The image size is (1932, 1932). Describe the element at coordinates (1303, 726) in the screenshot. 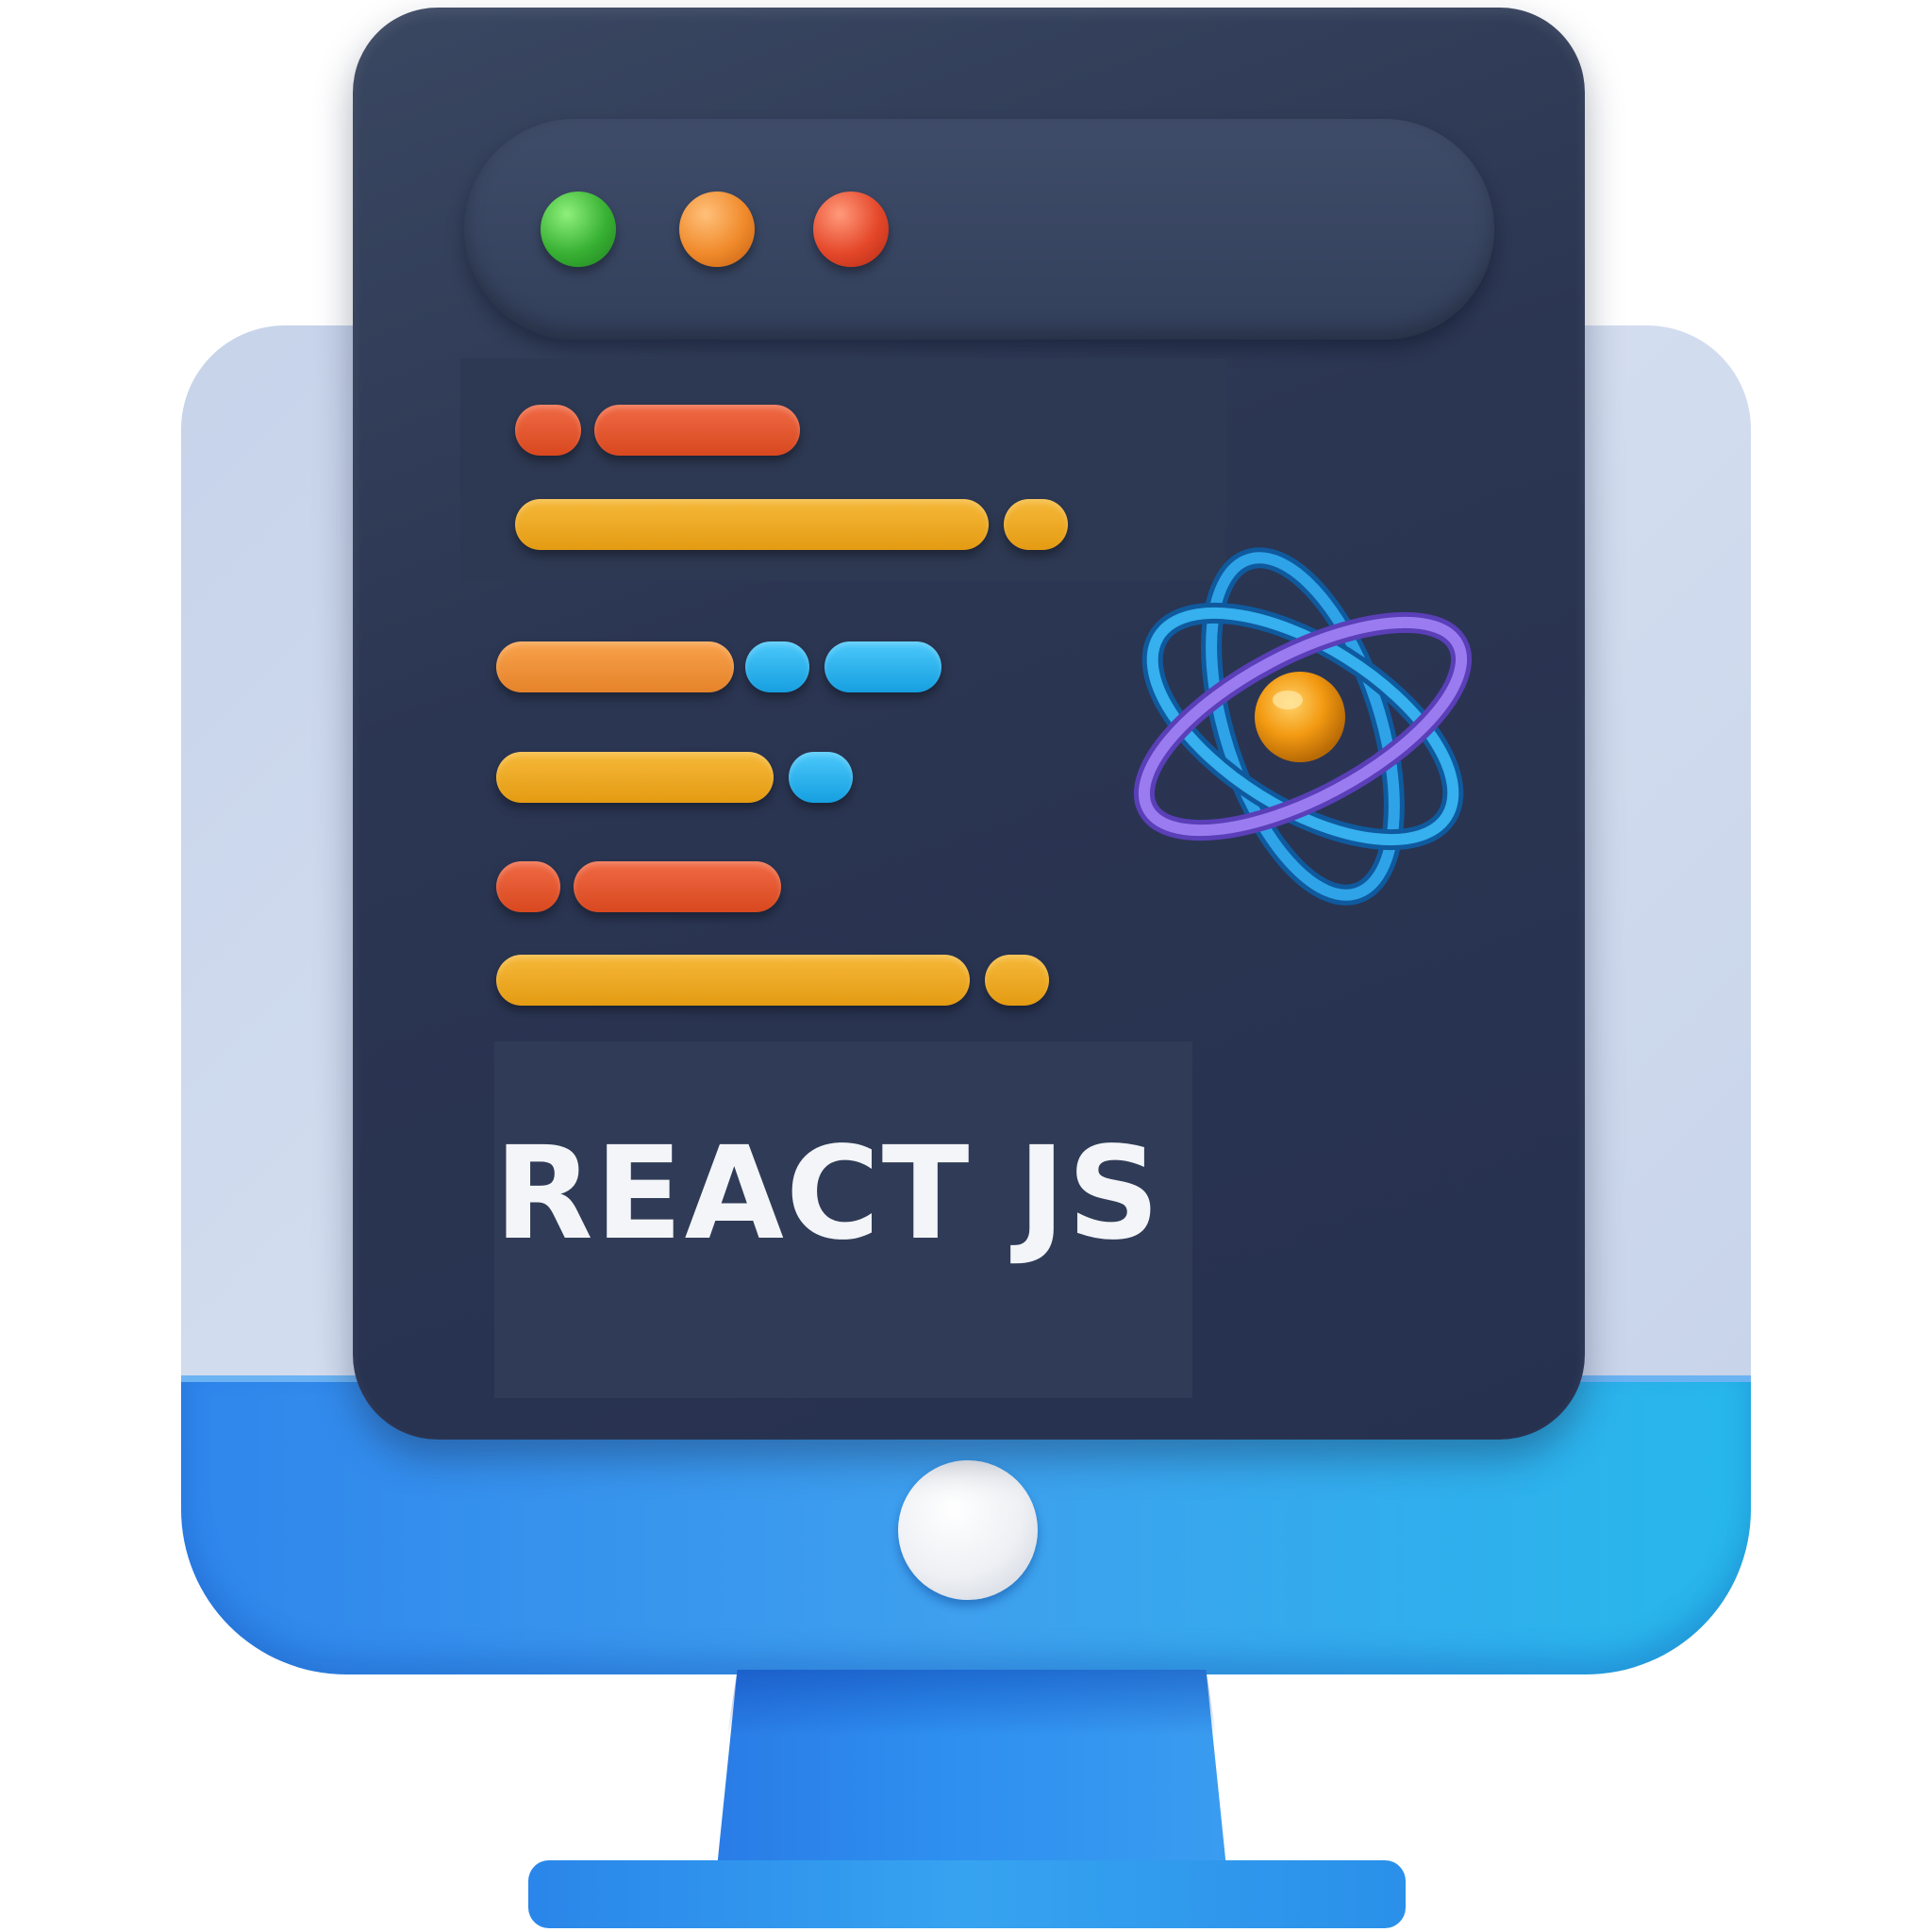

I see `atom-icon` at that location.